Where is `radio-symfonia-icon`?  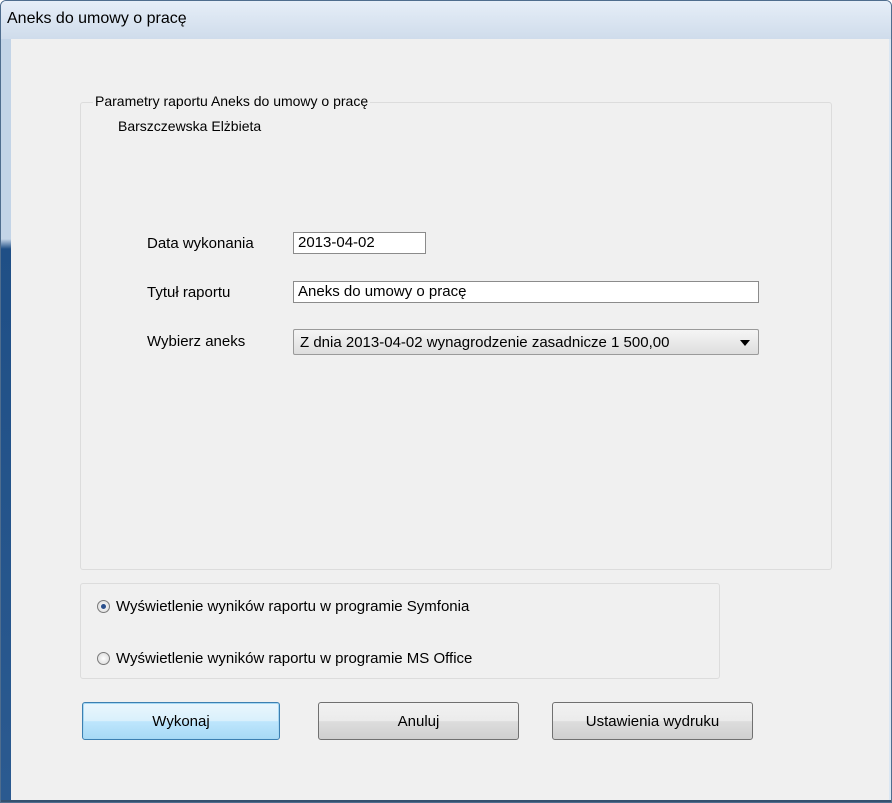 radio-symfonia-icon is located at coordinates (103, 606).